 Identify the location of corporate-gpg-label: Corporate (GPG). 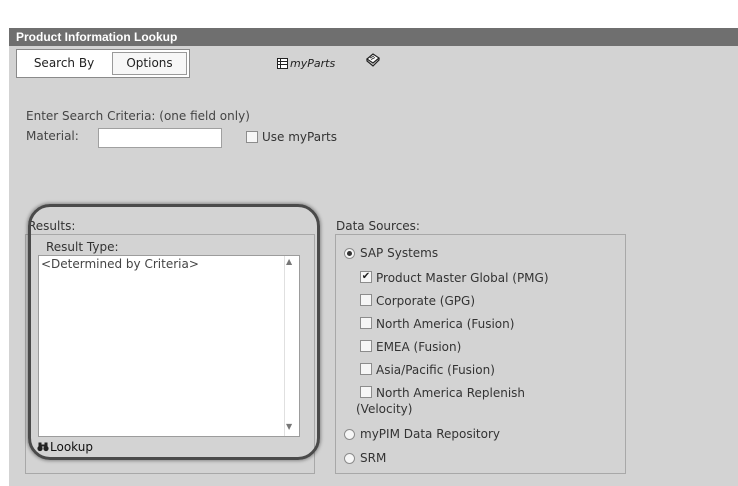
(425, 301).